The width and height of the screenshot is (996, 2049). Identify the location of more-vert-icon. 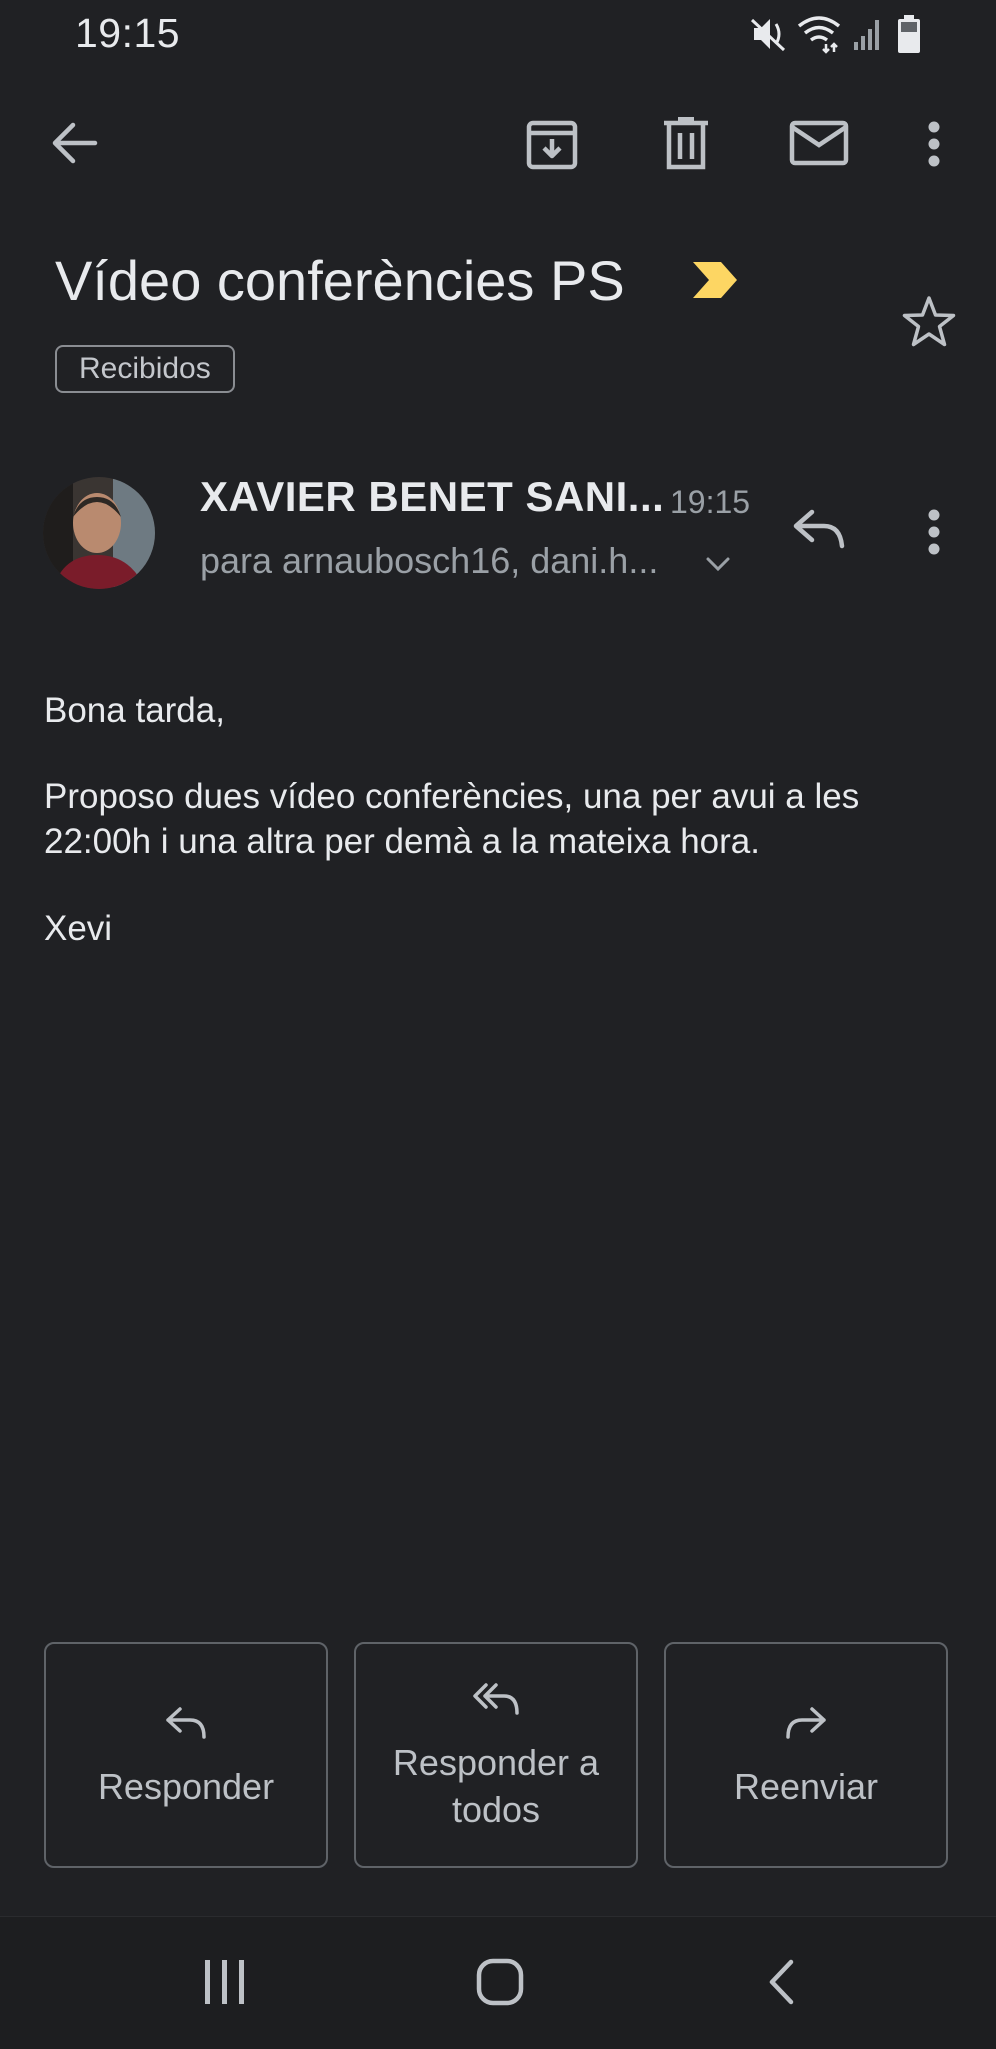
(934, 144).